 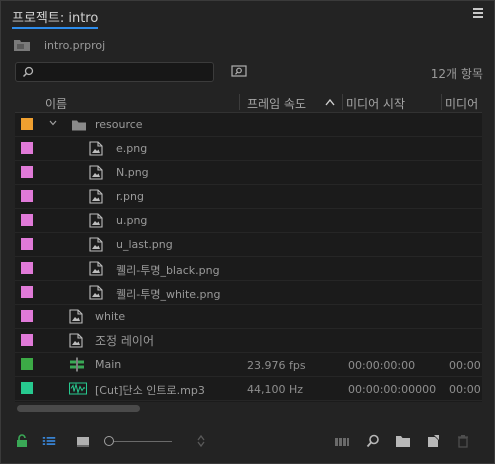 What do you see at coordinates (433, 441) in the screenshot?
I see `new-item-icon` at bounding box center [433, 441].